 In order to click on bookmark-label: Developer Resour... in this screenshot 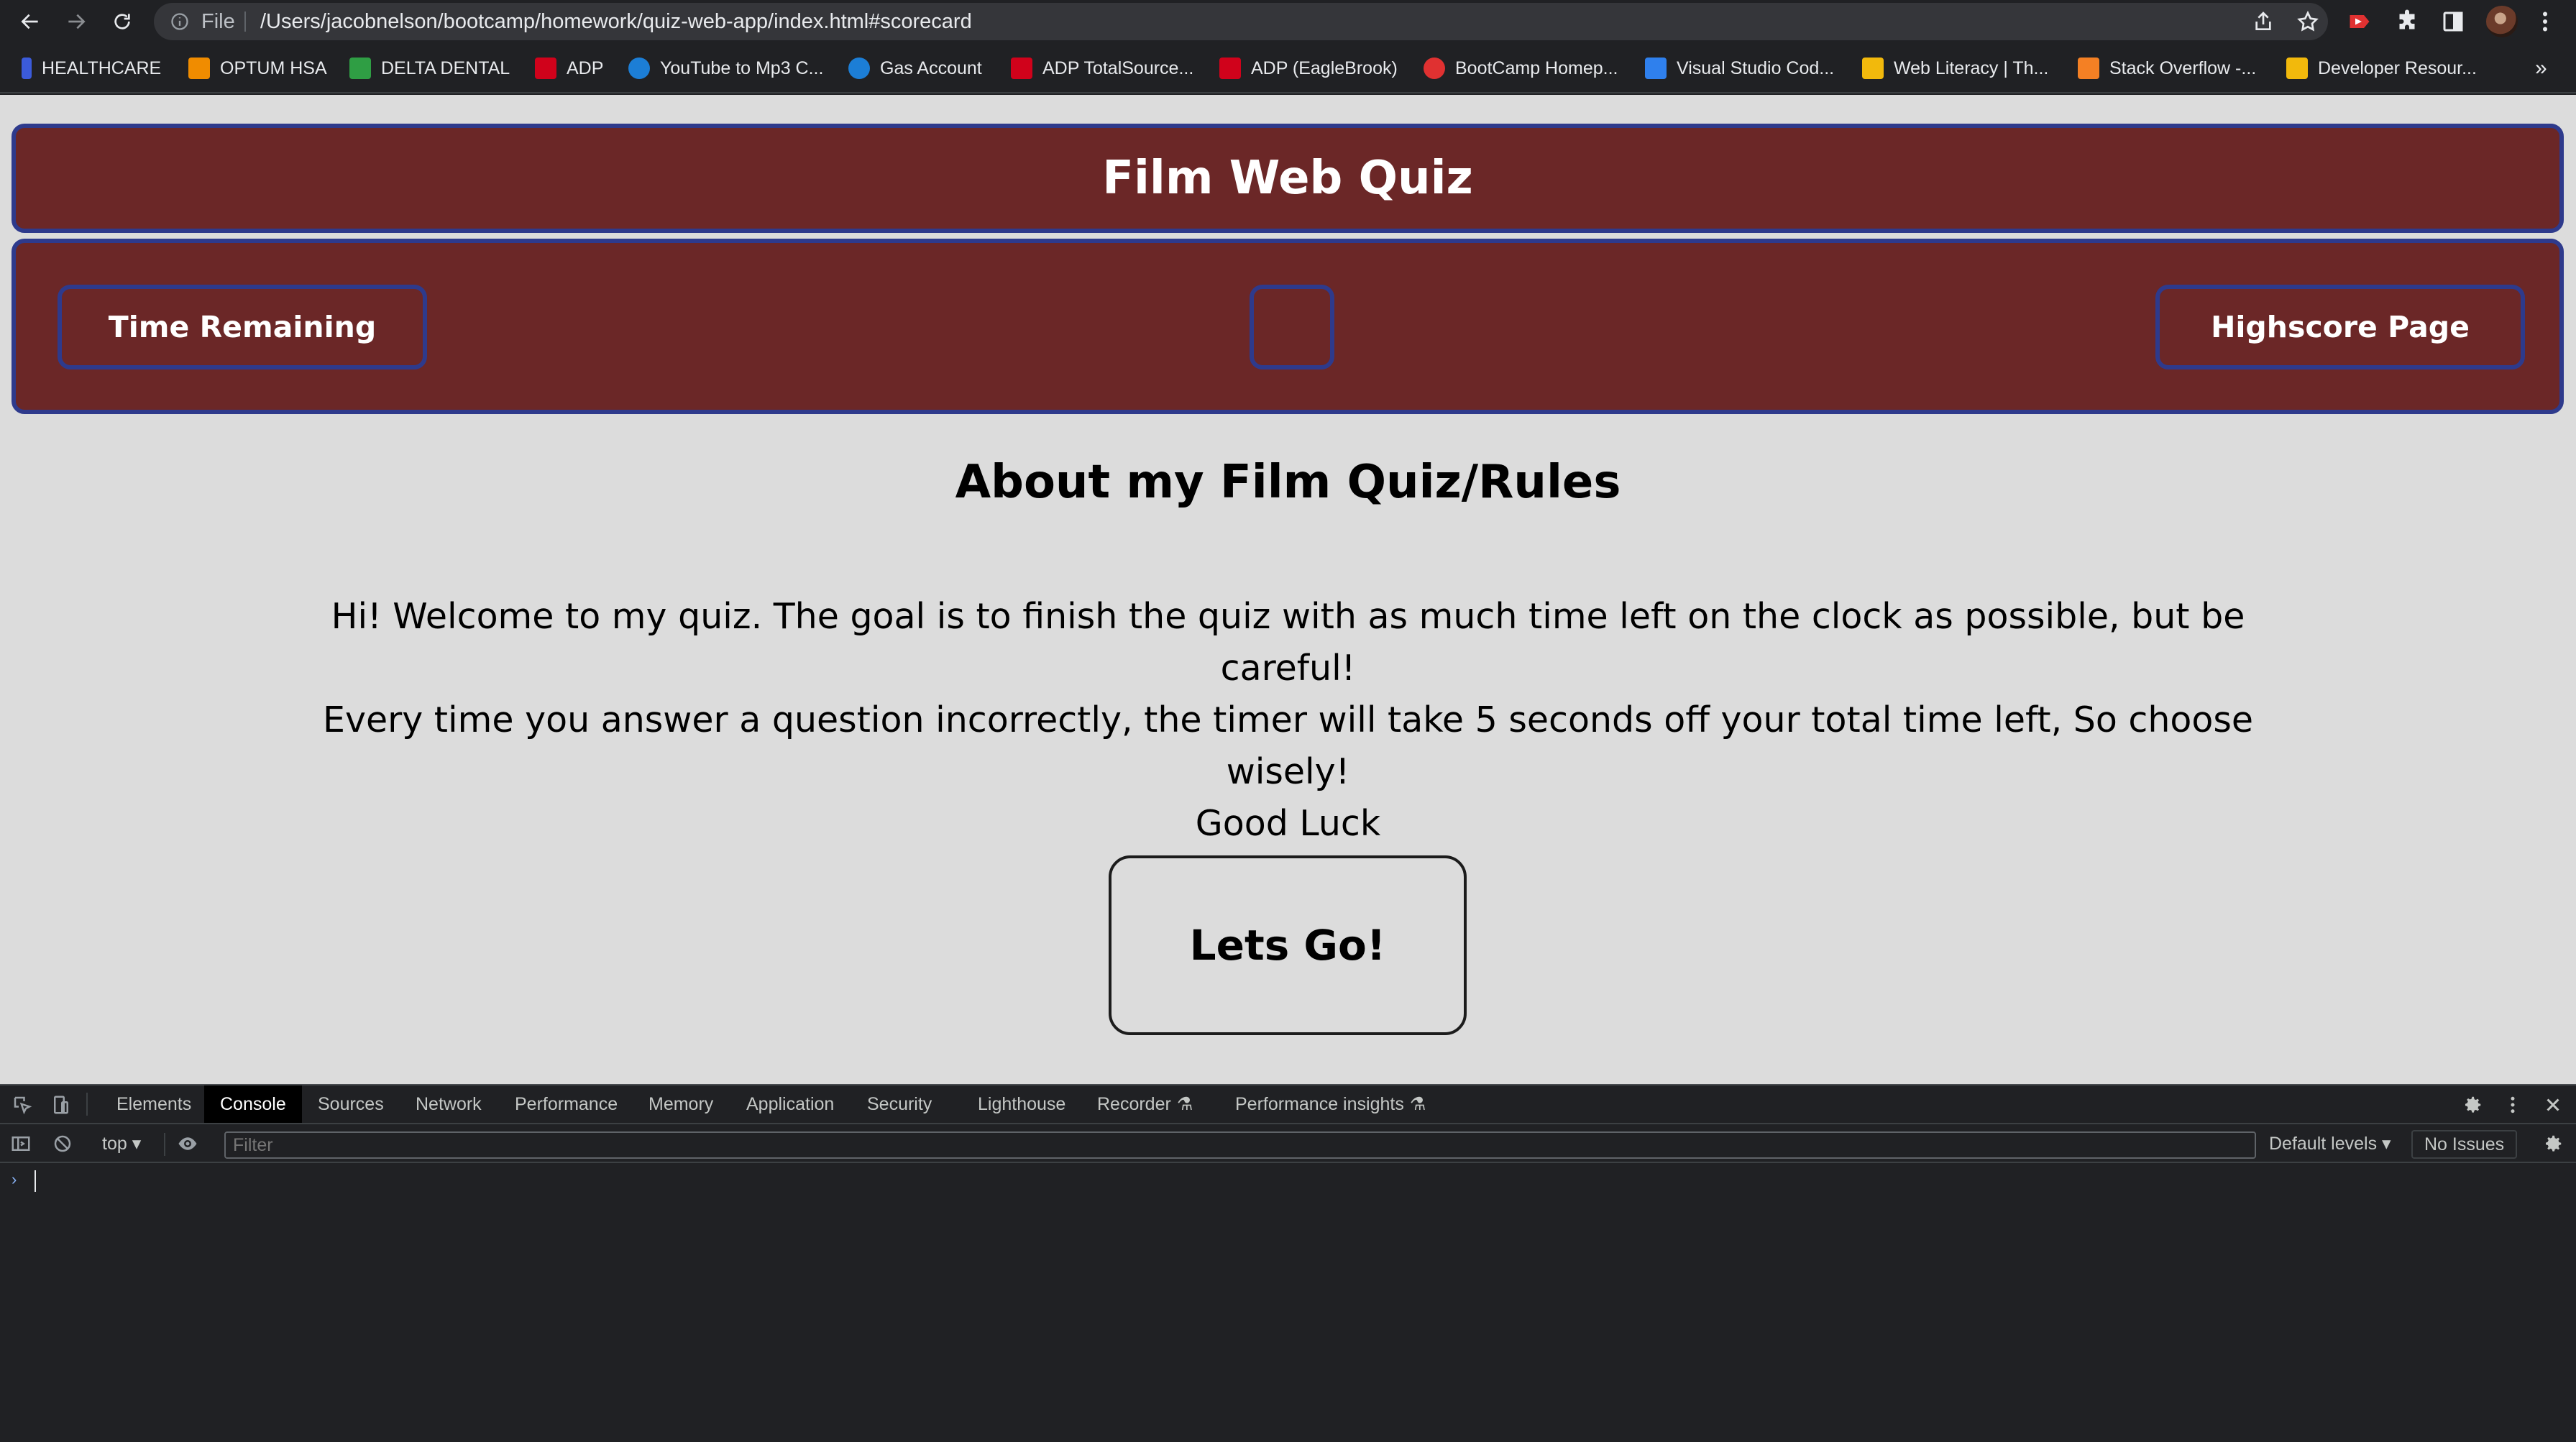, I will do `click(2397, 68)`.